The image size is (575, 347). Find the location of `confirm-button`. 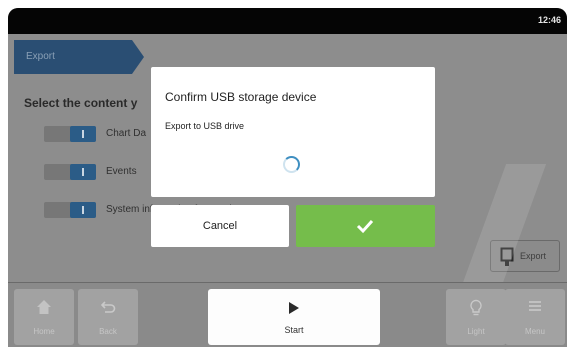

confirm-button is located at coordinates (365, 226).